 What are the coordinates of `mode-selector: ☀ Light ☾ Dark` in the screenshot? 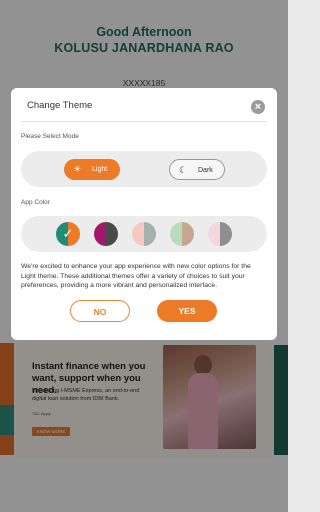 It's located at (144, 169).